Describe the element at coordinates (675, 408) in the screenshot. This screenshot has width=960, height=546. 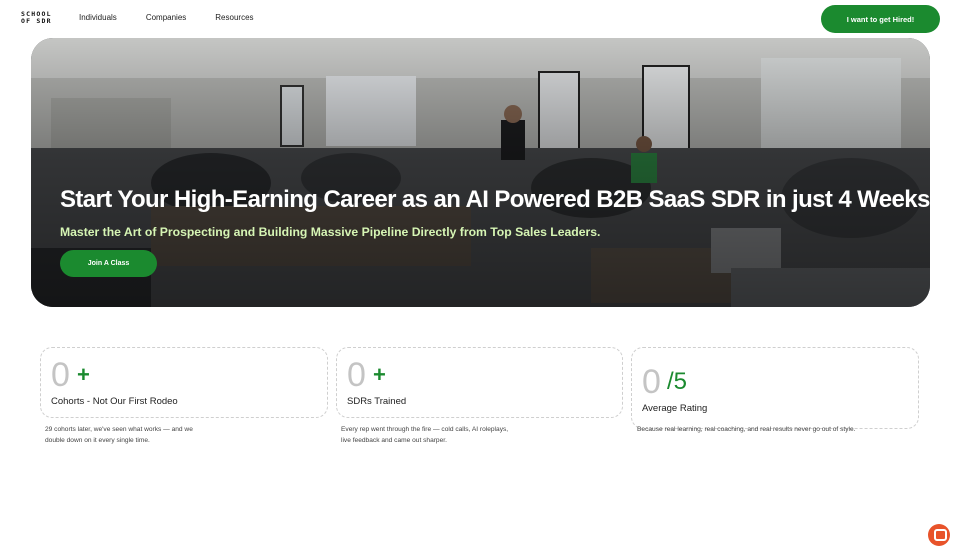
I see `stat-label: Average Rating` at that location.